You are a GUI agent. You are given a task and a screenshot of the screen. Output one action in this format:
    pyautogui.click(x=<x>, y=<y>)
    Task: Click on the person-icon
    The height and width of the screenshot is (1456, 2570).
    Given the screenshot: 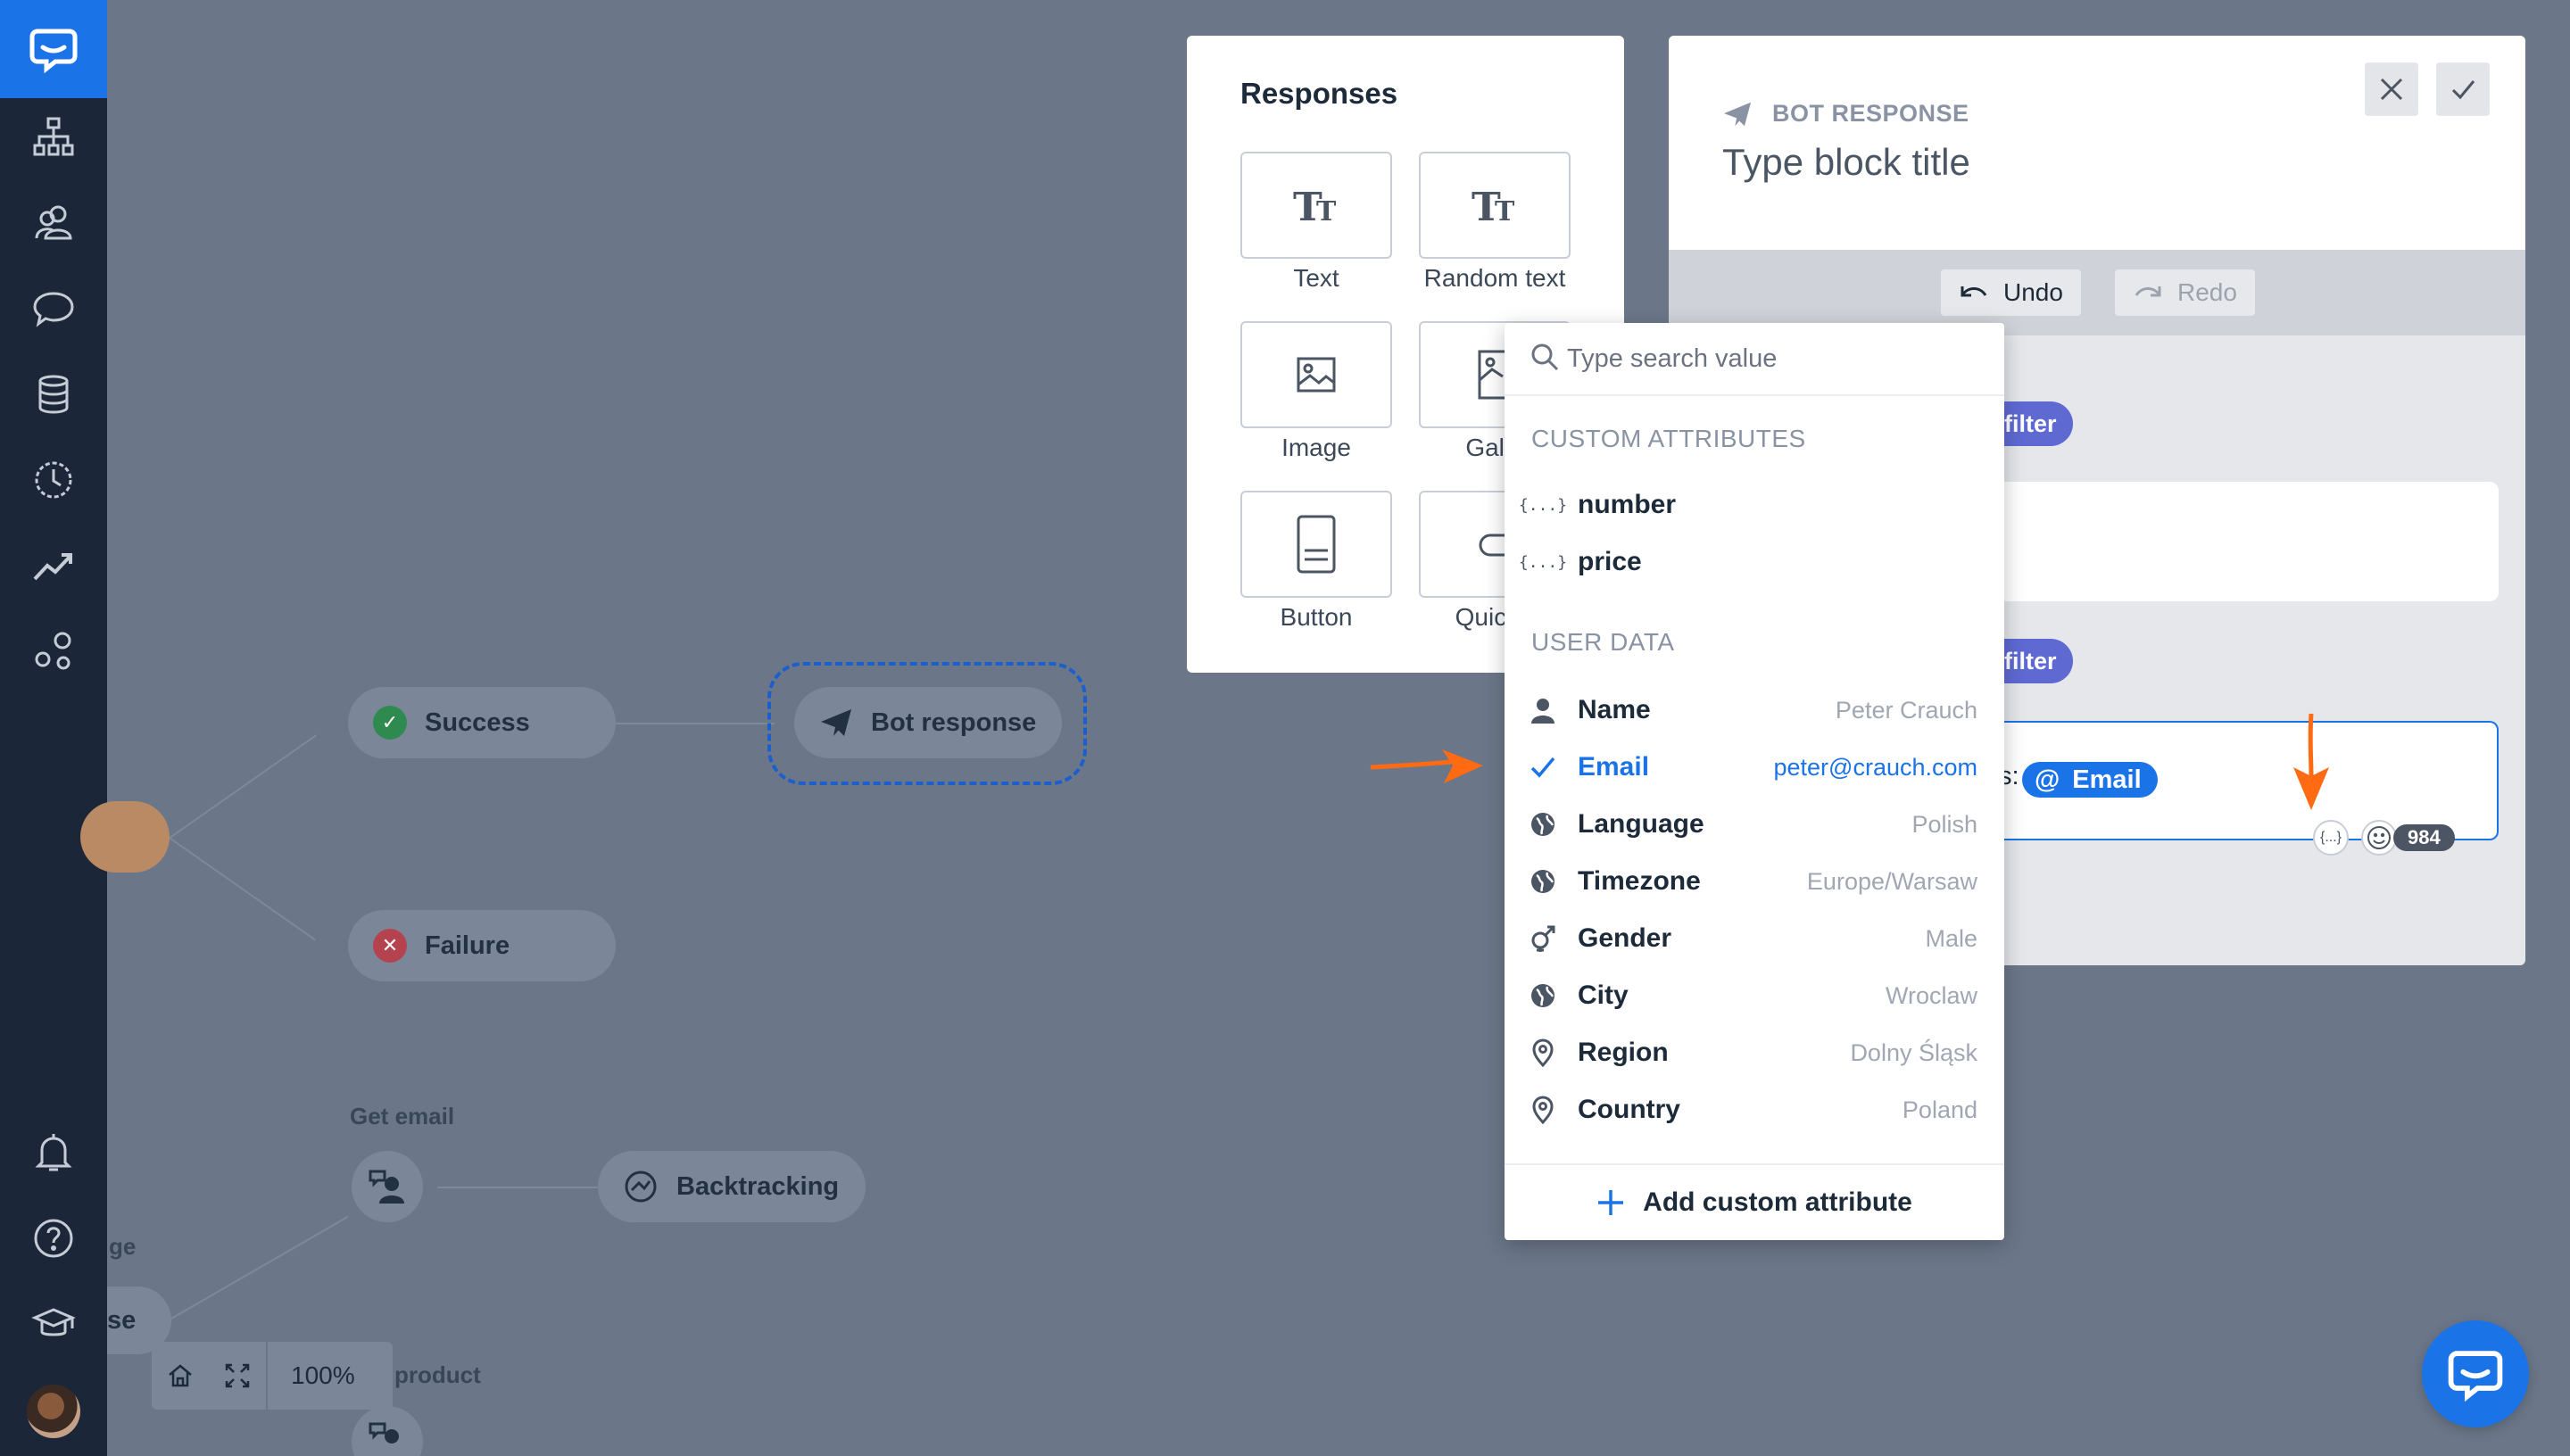 What is the action you would take?
    pyautogui.click(x=1543, y=712)
    